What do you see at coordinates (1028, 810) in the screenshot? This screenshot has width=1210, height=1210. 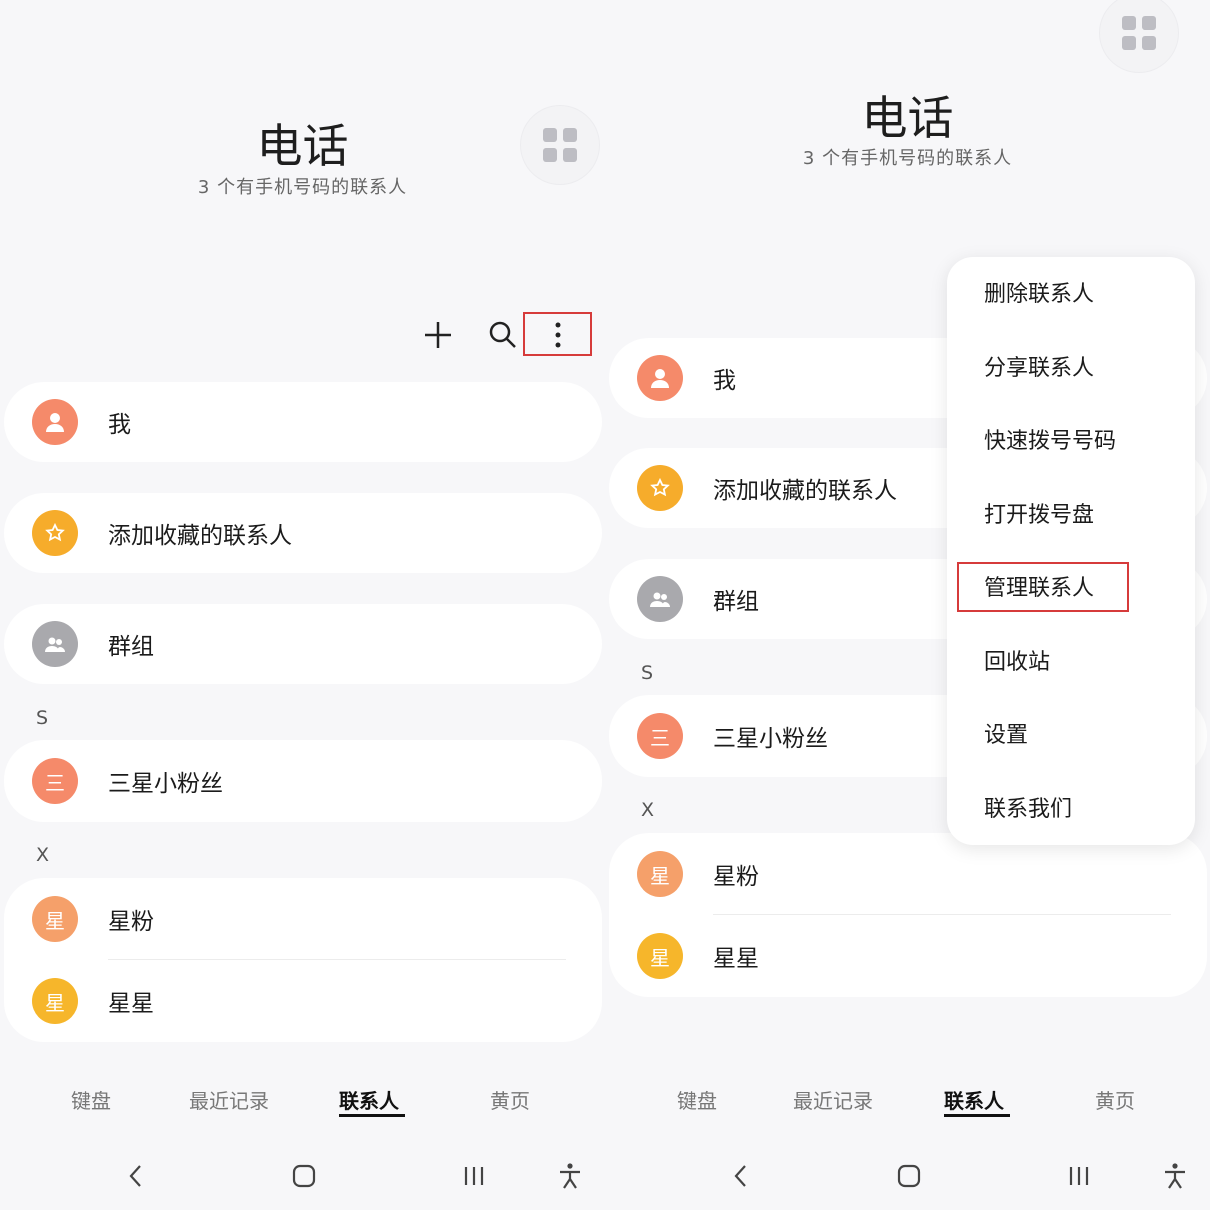 I see `menu-item-contact-us: 联系我们` at bounding box center [1028, 810].